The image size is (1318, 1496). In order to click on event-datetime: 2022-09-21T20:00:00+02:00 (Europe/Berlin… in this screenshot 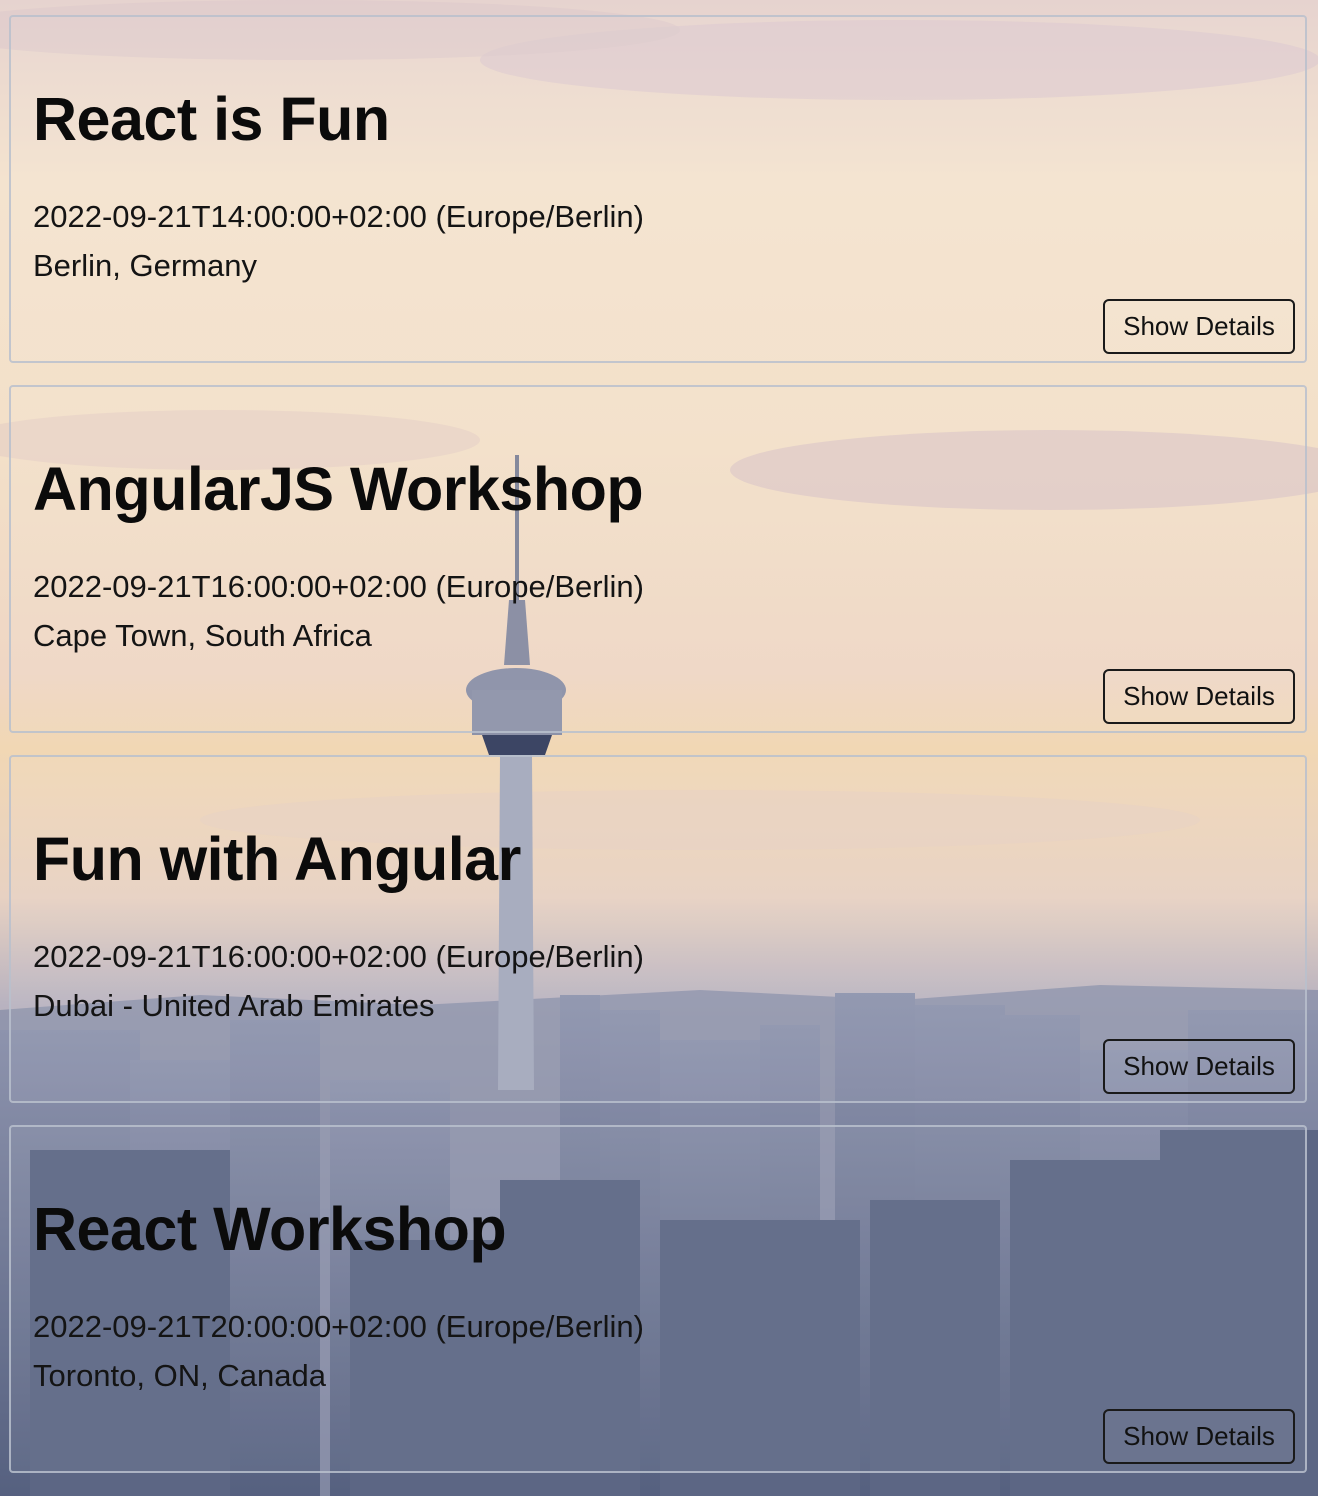, I will do `click(338, 1326)`.